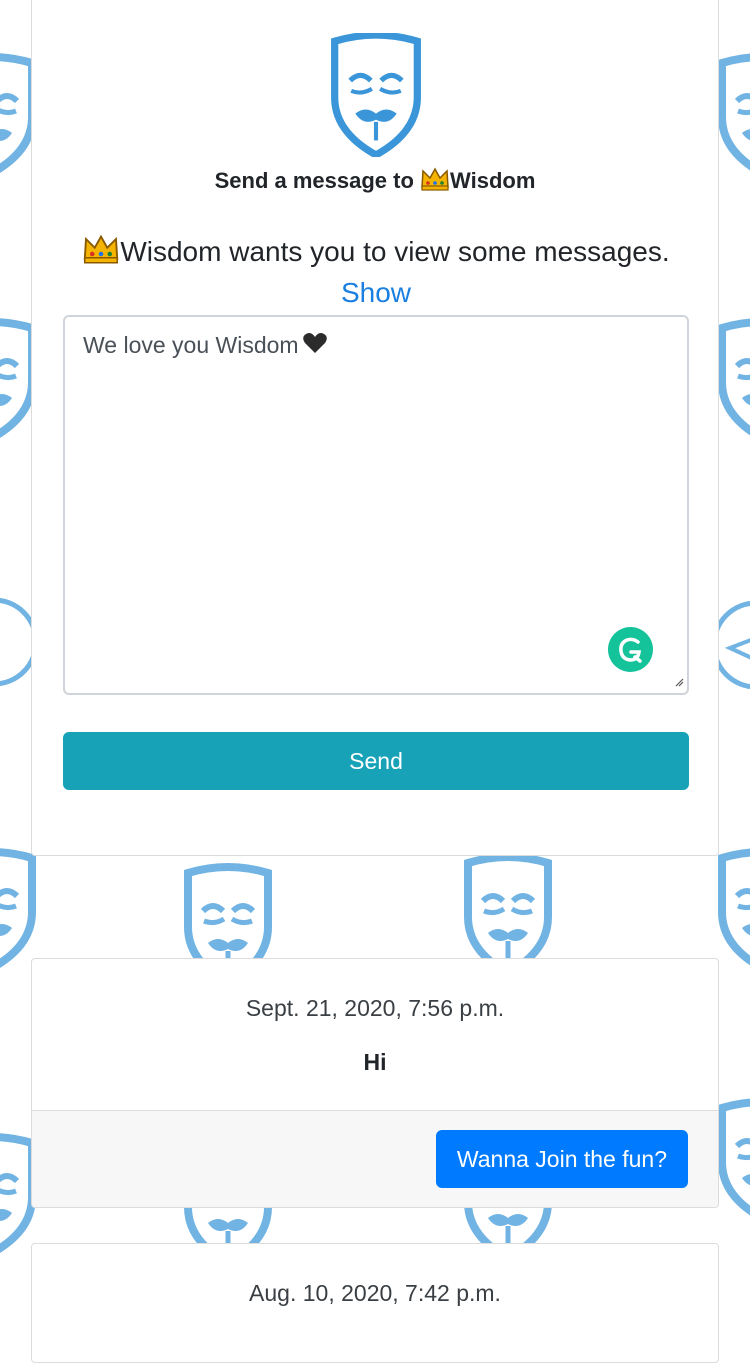  Describe the element at coordinates (375, 1008) in the screenshot. I see `message-date: Sept. 21, 2020, 7:56 p.m.` at that location.